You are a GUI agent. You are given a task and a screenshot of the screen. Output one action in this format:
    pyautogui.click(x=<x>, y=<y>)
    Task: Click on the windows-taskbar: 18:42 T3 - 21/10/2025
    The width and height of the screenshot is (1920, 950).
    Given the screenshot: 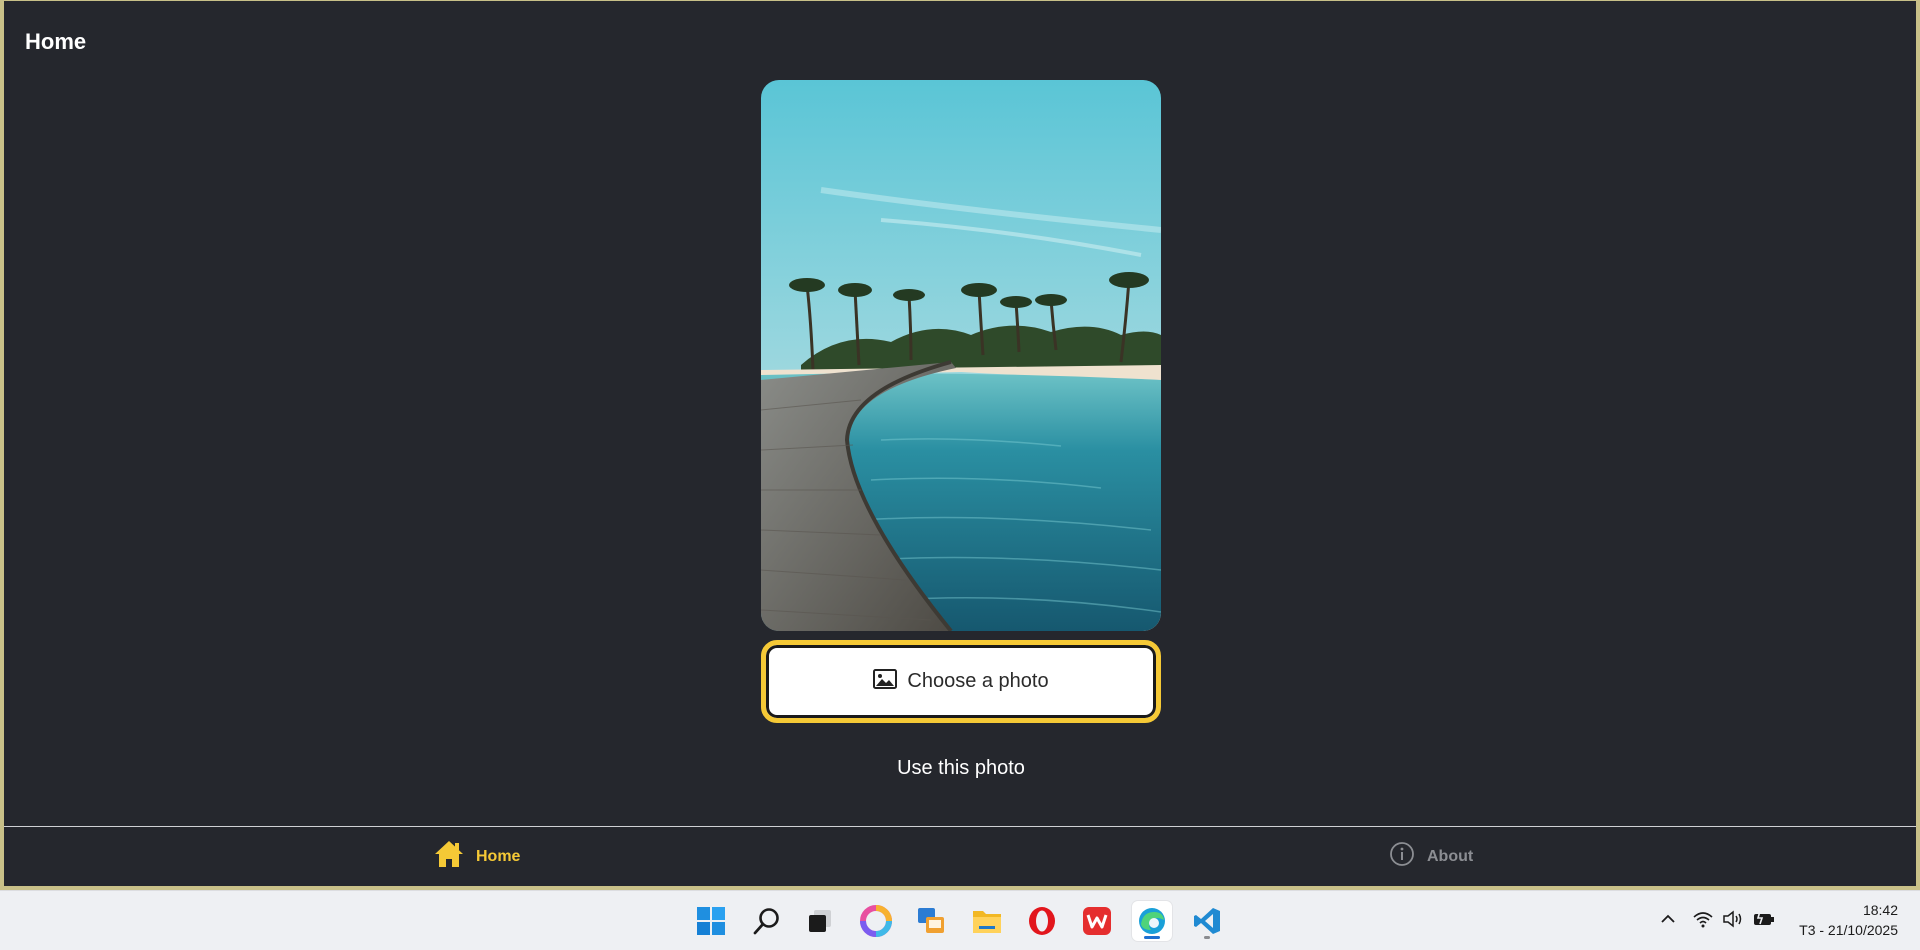 What is the action you would take?
    pyautogui.click(x=960, y=920)
    